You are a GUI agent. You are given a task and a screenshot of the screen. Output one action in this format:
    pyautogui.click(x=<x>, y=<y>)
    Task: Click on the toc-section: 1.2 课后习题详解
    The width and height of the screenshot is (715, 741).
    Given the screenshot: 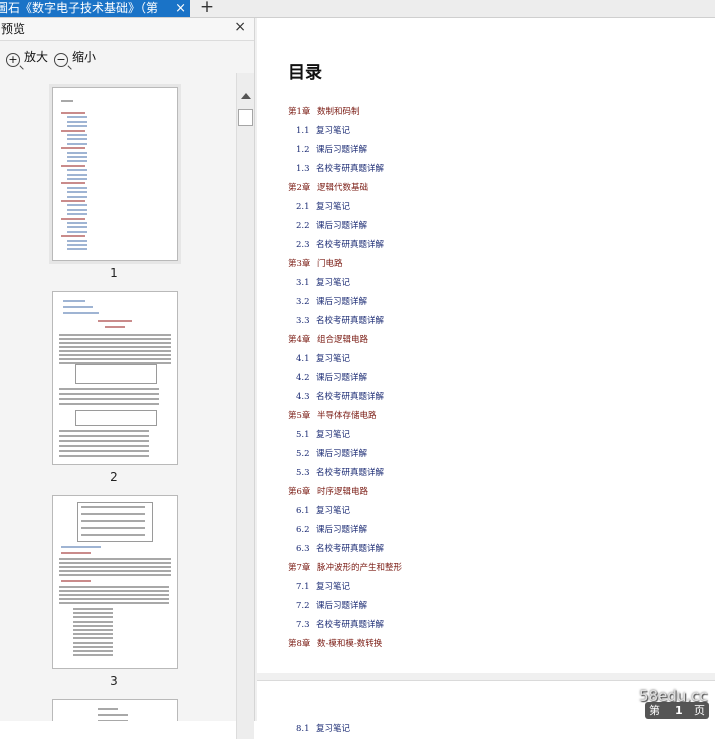 What is the action you would take?
    pyautogui.click(x=331, y=149)
    